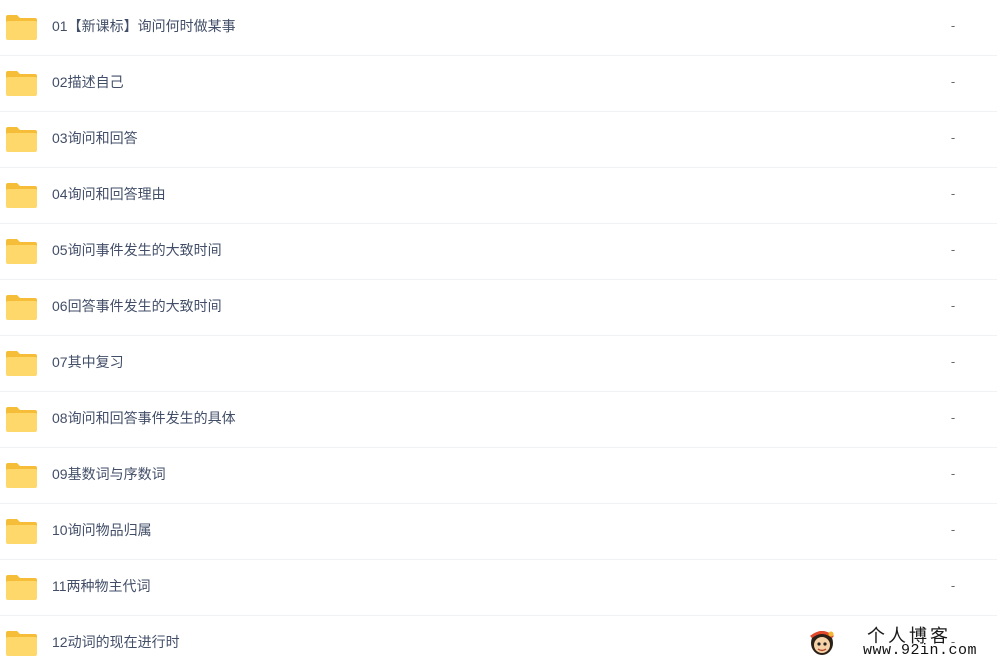 The width and height of the screenshot is (997, 672). What do you see at coordinates (144, 26) in the screenshot?
I see `file-name: 01【新课标】询问何时做某事` at bounding box center [144, 26].